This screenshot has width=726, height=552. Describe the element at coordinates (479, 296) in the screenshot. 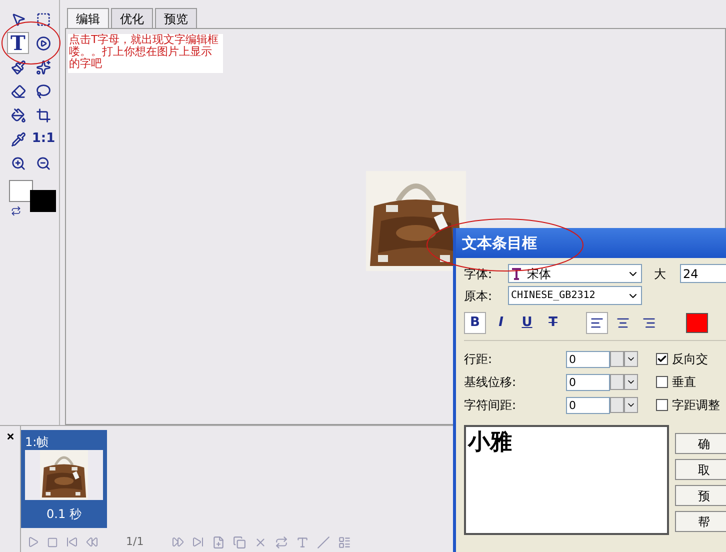

I see `script-label: 原本:` at that location.